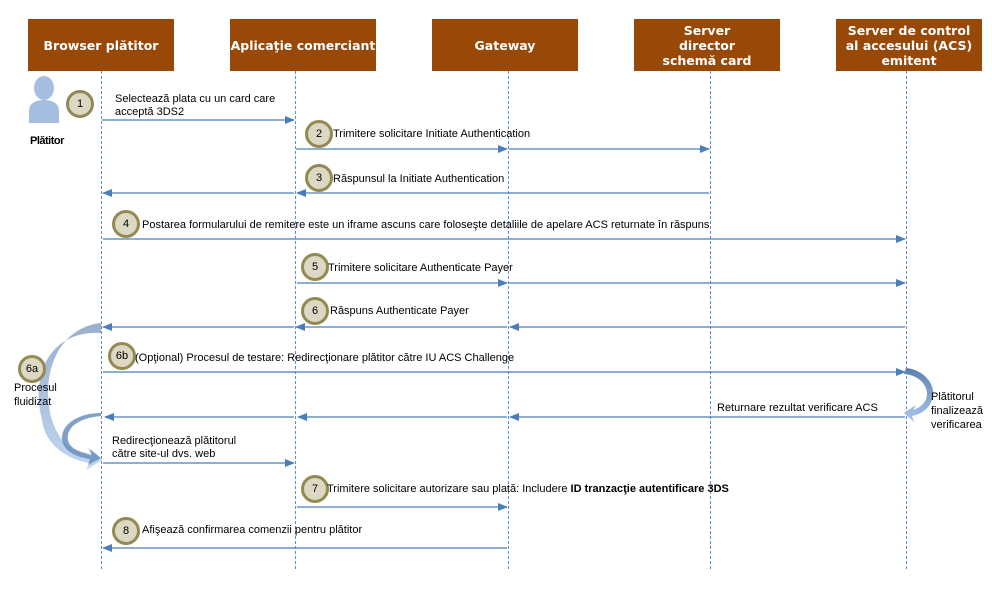  I want to click on step-5-label: Trimitere solicitare Authenticate Payer, so click(420, 268).